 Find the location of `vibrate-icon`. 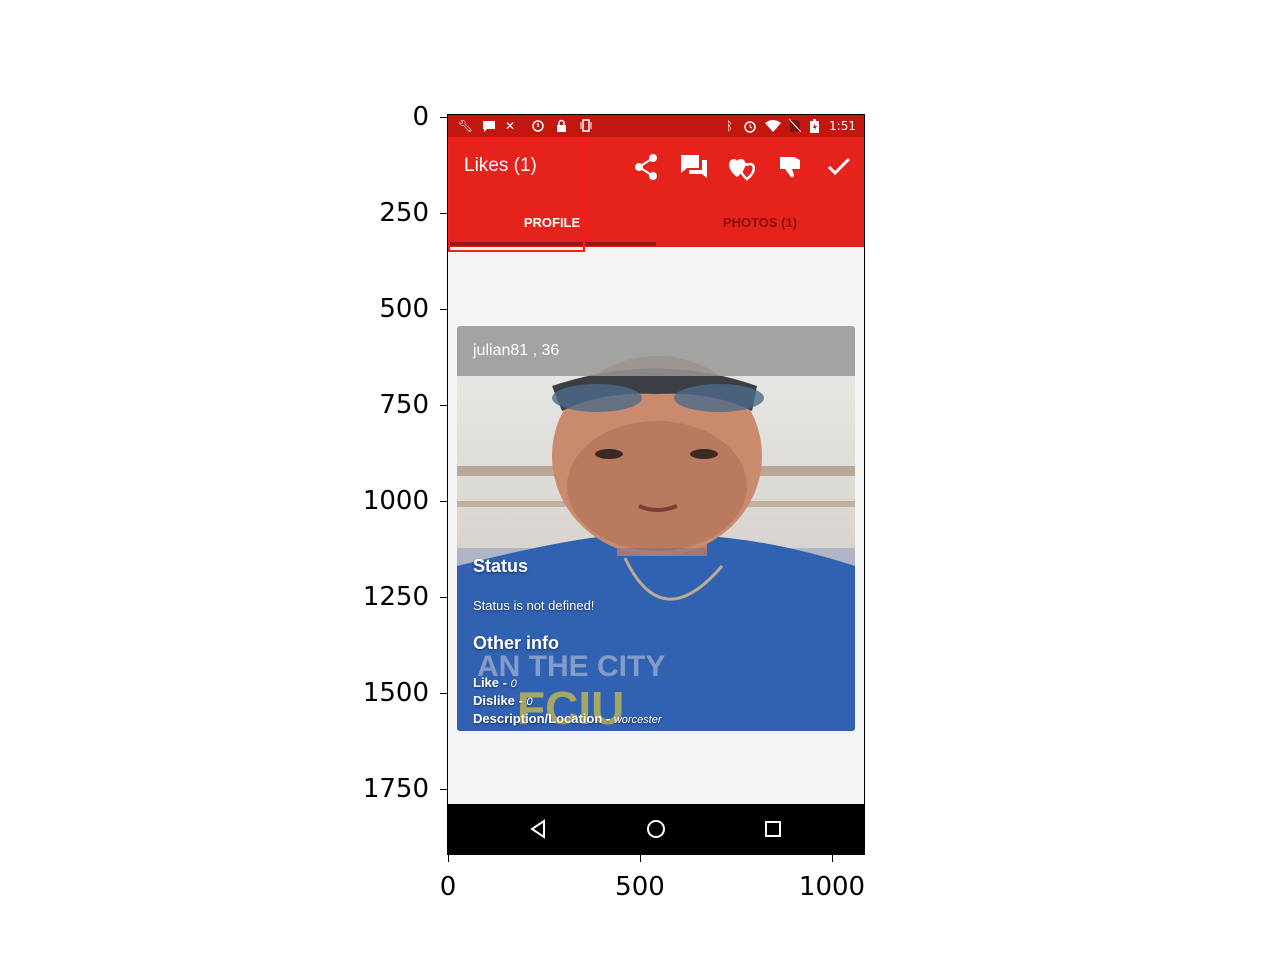

vibrate-icon is located at coordinates (586, 125).